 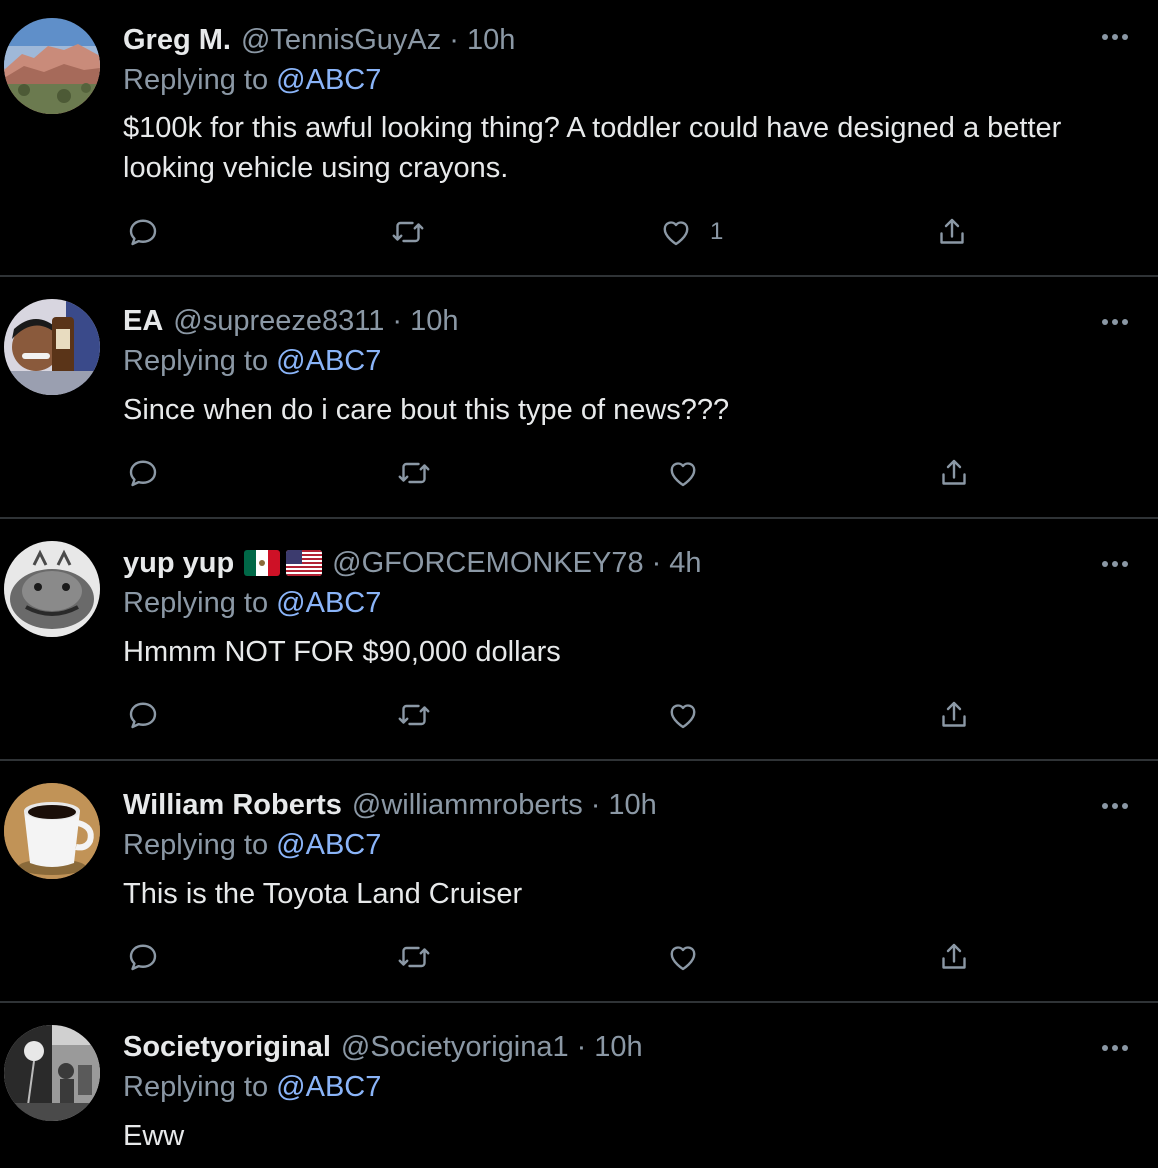 I want to click on user-handle: @supreeze8311, so click(x=278, y=321).